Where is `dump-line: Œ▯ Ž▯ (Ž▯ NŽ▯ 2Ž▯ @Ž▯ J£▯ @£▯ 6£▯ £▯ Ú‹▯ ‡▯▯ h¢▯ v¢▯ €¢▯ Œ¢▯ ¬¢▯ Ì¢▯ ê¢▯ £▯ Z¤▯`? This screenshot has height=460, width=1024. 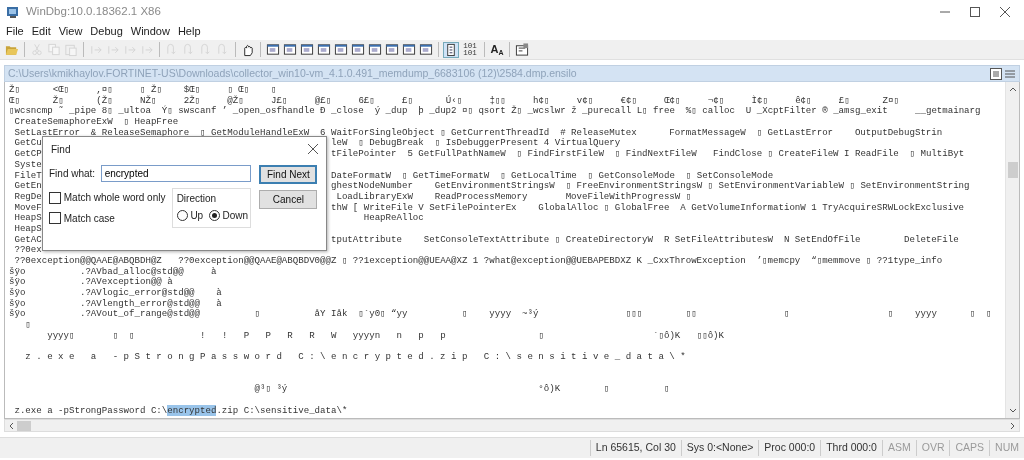
dump-line: Œ▯ Ž▯ (Ž▯ NŽ▯ 2Ž▯ @Ž▯ J£▯ @£▯ 6£▯ £▯ Ú‹▯ ‡▯▯ h¢▯ v¢▯ €¢▯ Œ¢▯ ¬¢▯ Ì¢▯ ê¢▯ £▯ Z¤▯ is located at coordinates (454, 100).